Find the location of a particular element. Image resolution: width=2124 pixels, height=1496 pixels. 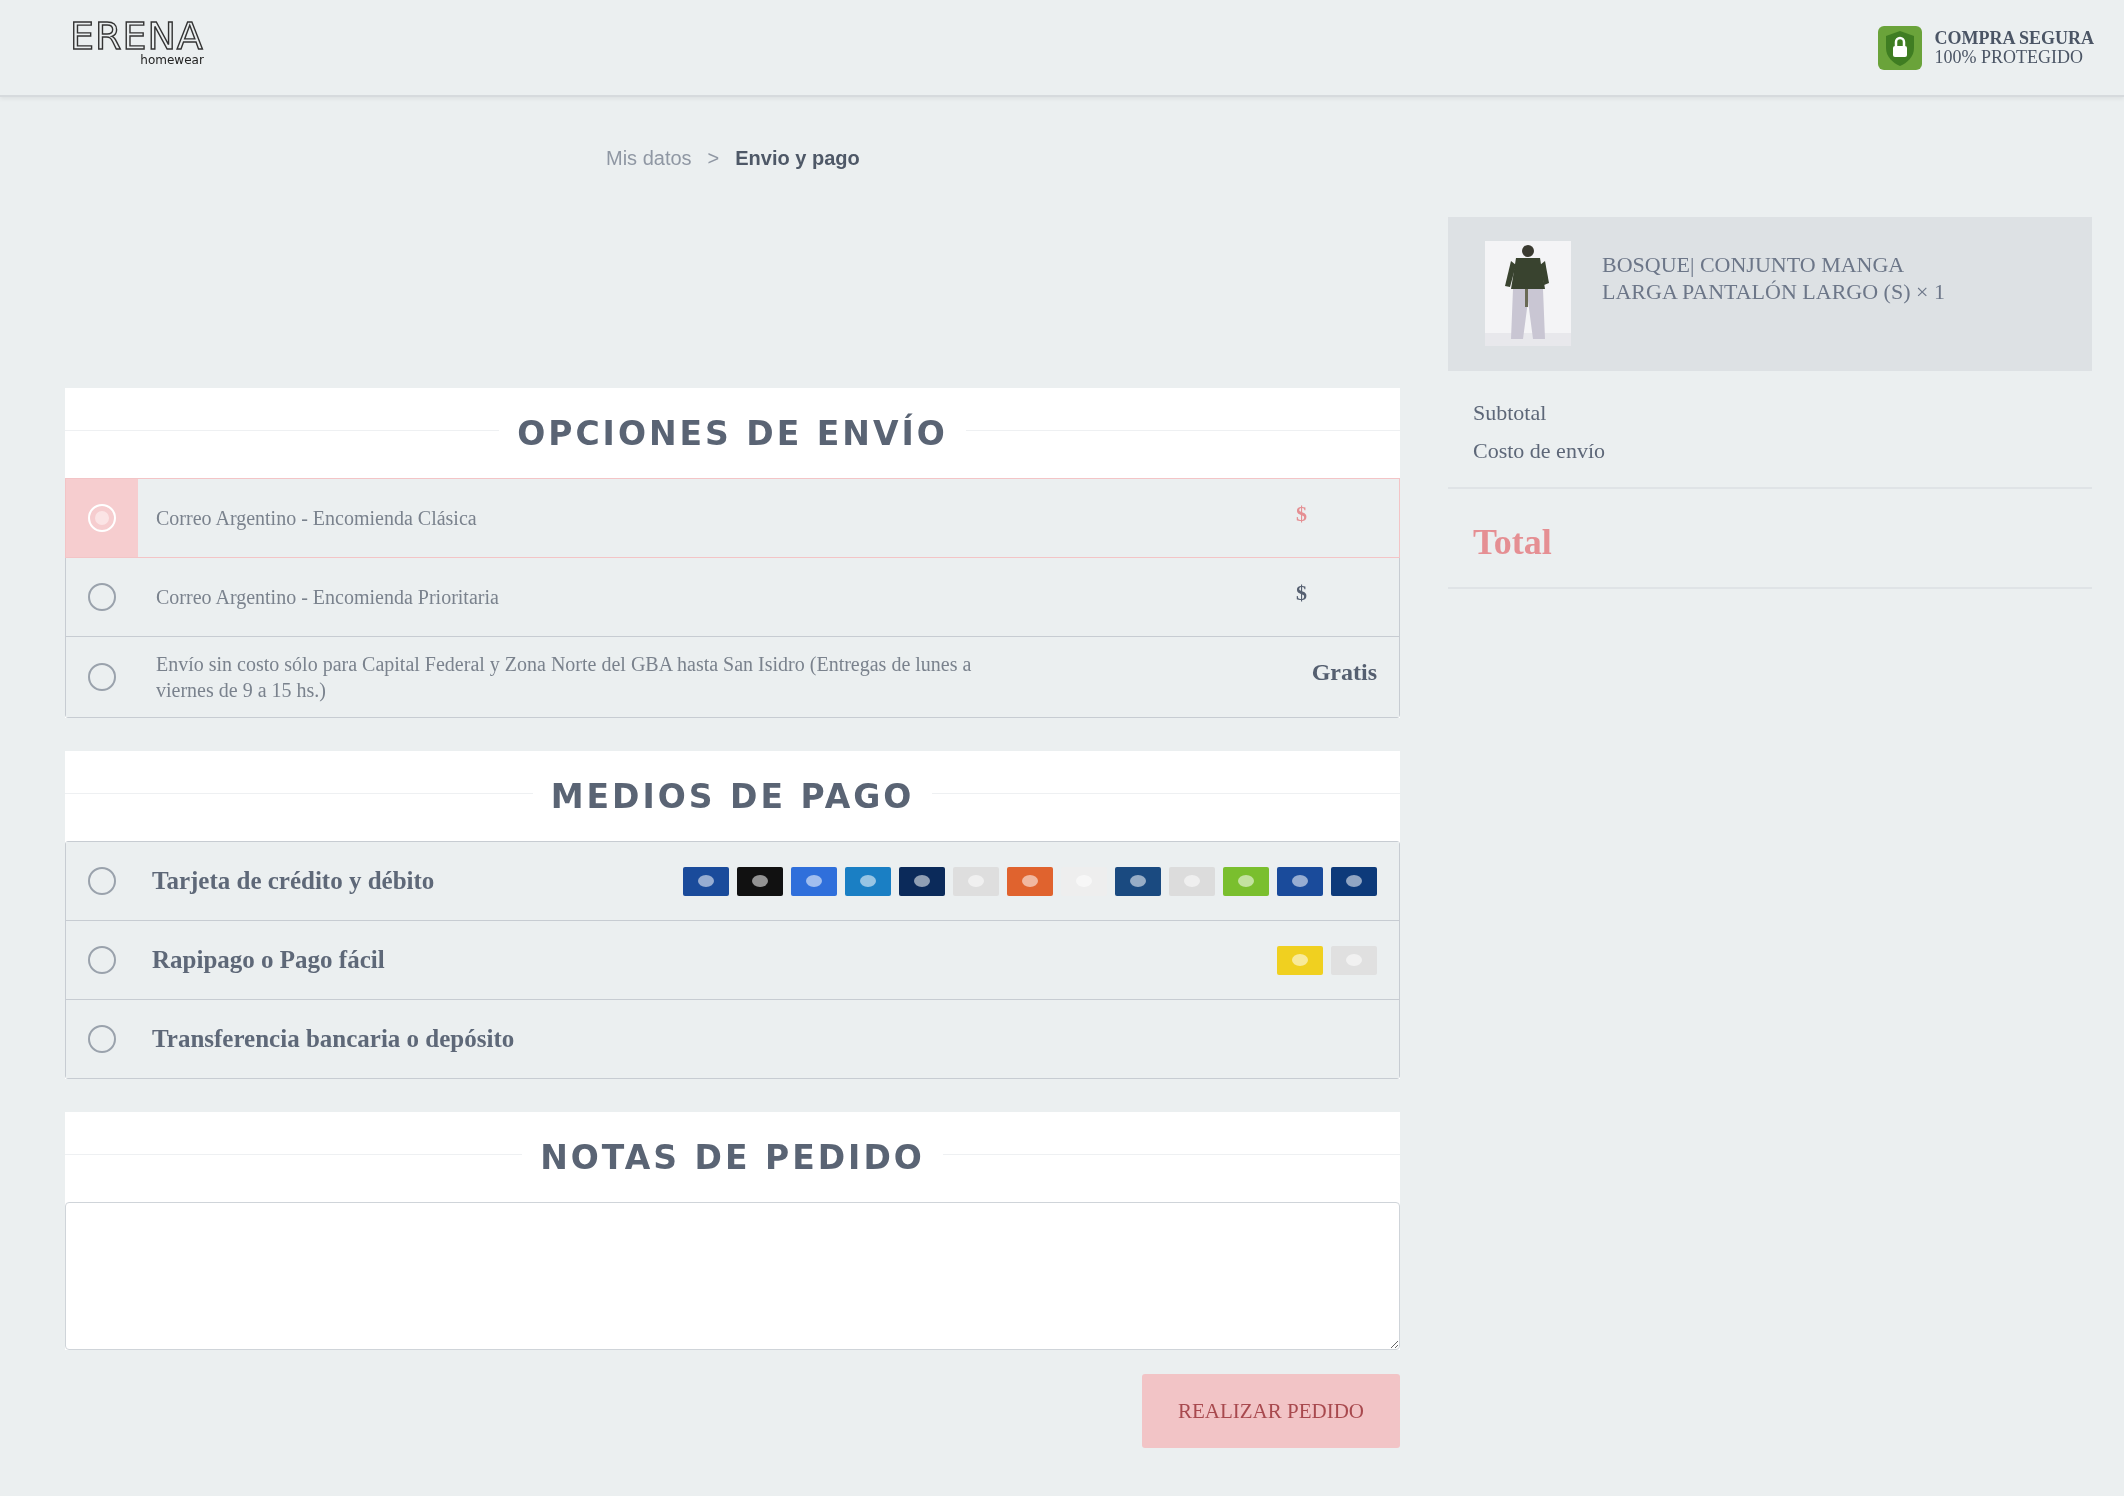

option-label: Transferencia bancaria o depósito is located at coordinates (333, 1039).